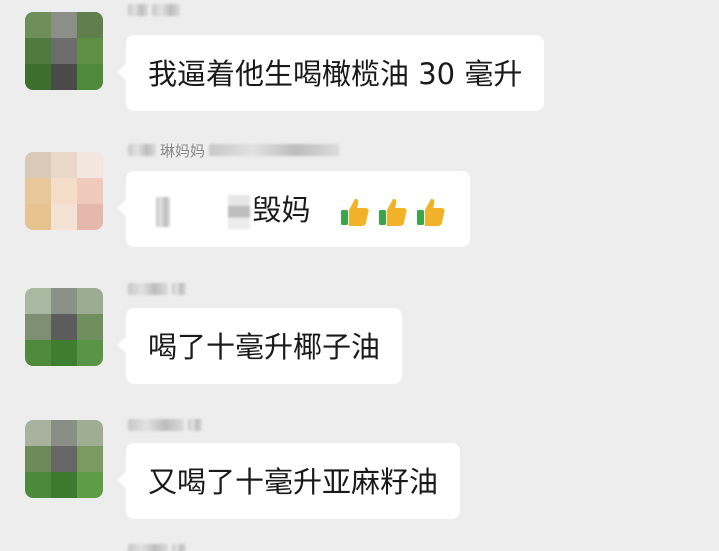  I want to click on message-text: 喝了十毫升椰子油, so click(264, 347).